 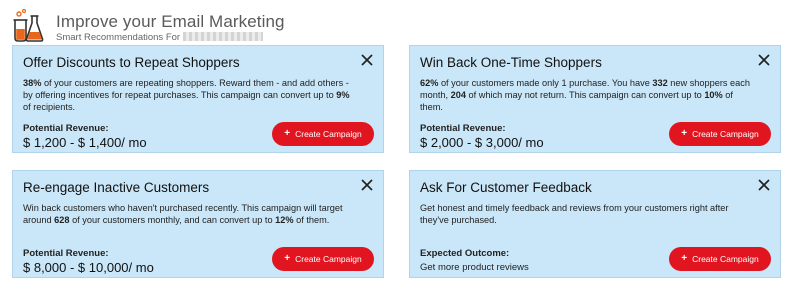 I want to click on card-description-segment: 62%, so click(x=429, y=83).